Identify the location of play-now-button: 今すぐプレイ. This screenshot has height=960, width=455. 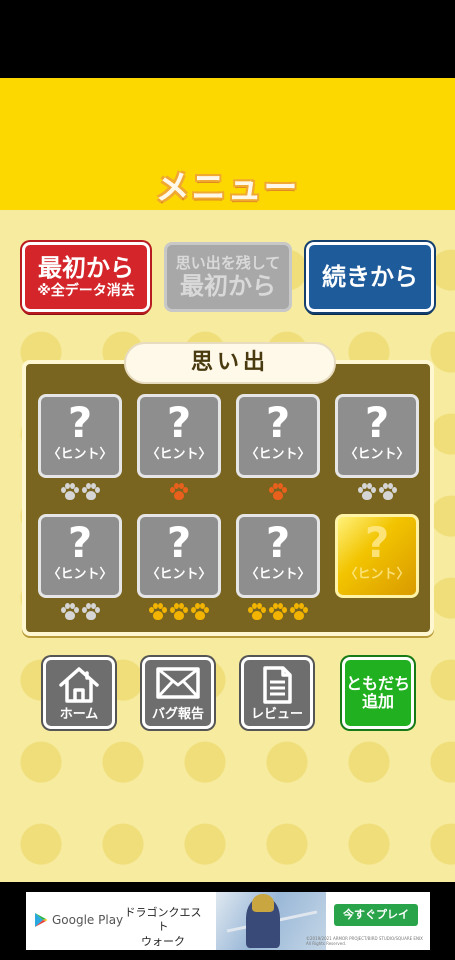
(376, 915).